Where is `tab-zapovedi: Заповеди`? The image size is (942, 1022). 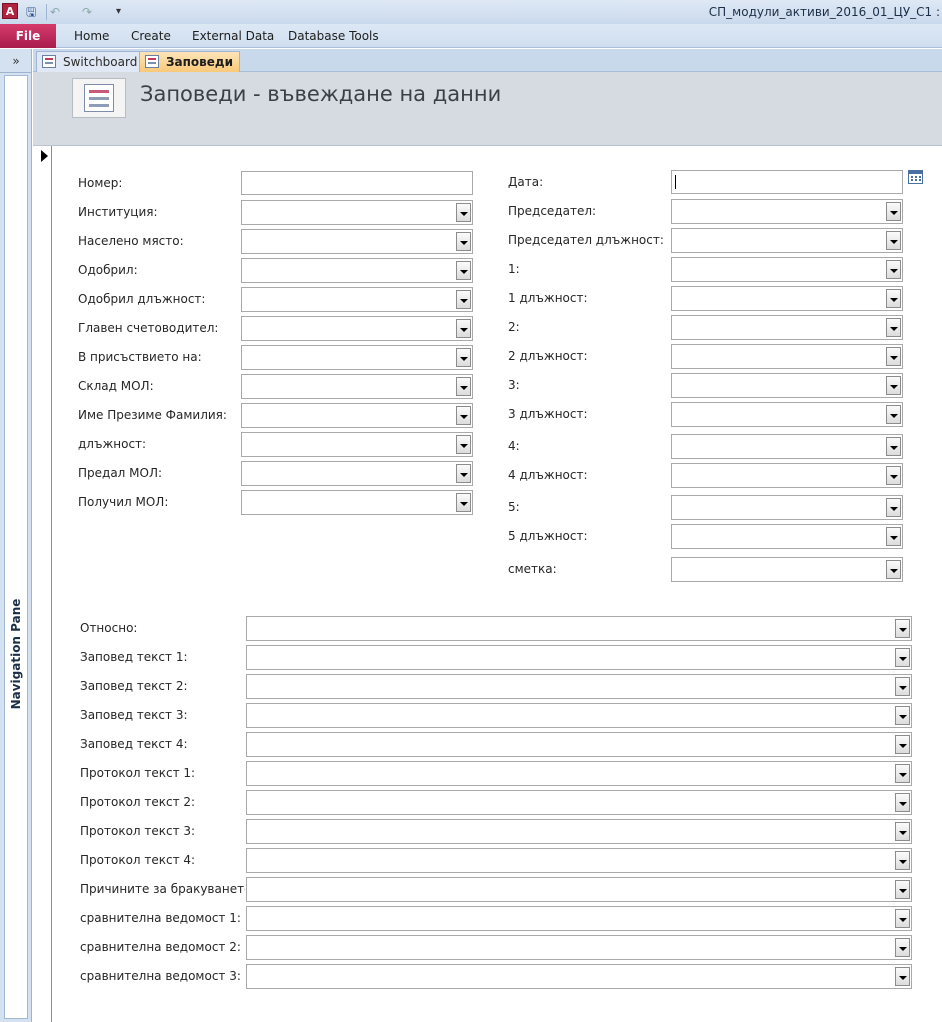 tab-zapovedi: Заповеди is located at coordinates (189, 61).